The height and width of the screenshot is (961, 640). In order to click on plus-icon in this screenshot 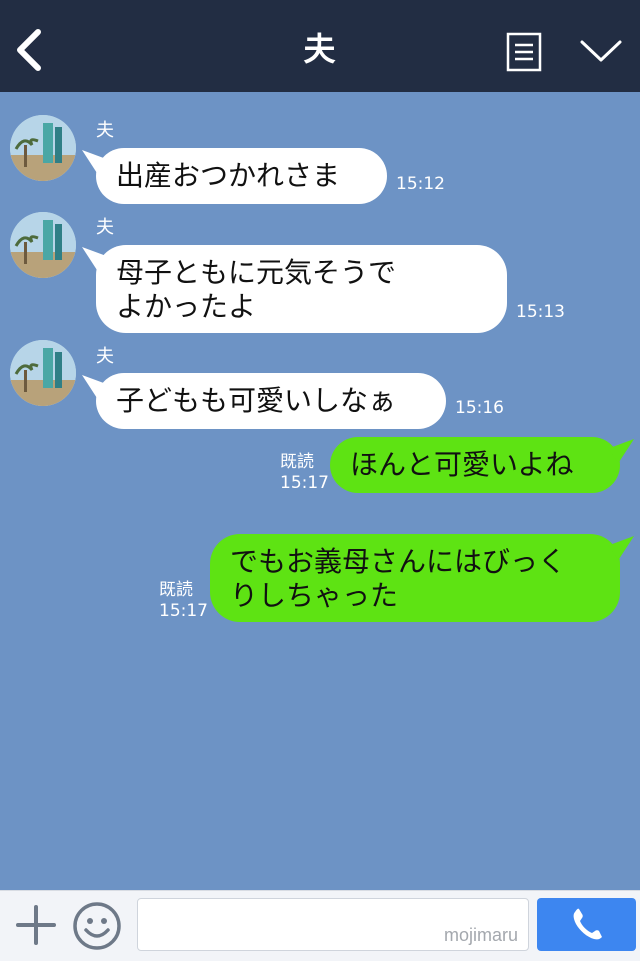, I will do `click(36, 925)`.